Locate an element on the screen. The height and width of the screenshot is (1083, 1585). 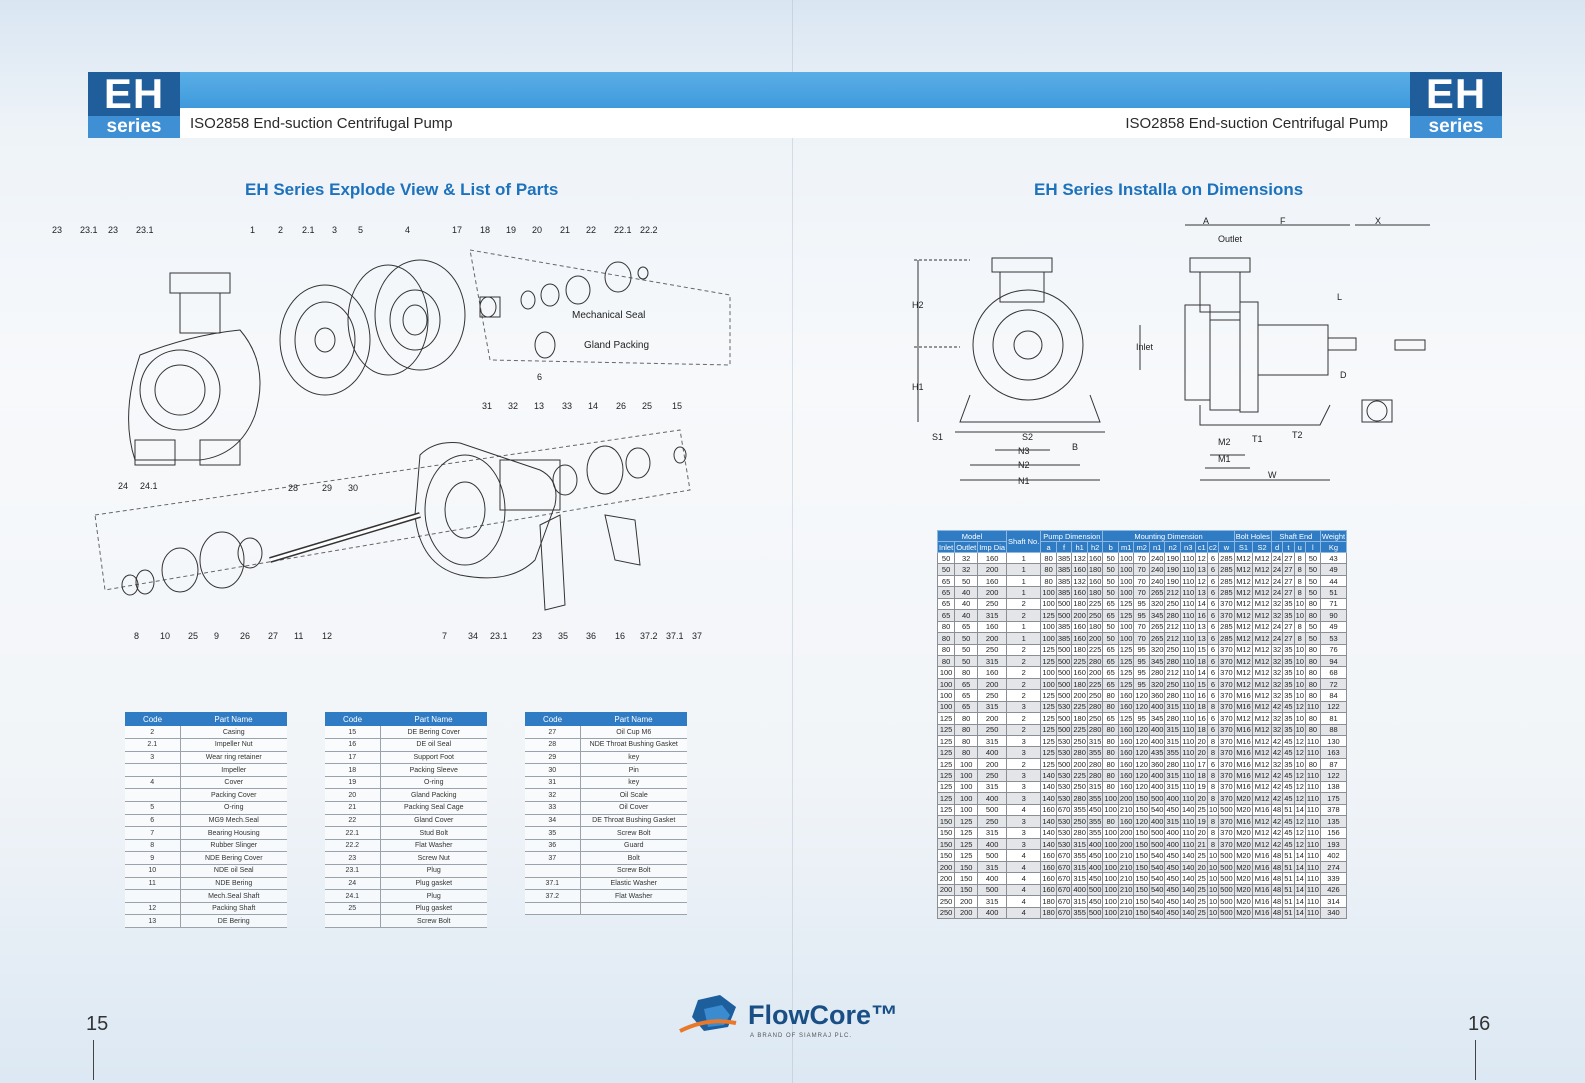
table-group-header: Weight is located at coordinates (1333, 536).